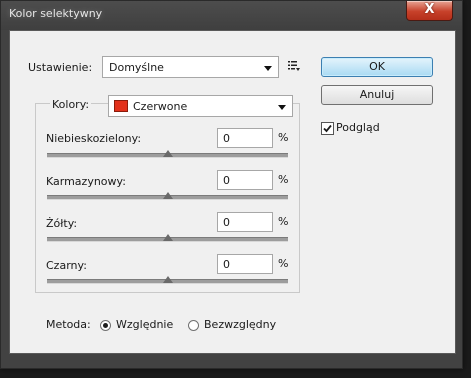  What do you see at coordinates (193, 325) in the screenshot?
I see `method-absolute-radio` at bounding box center [193, 325].